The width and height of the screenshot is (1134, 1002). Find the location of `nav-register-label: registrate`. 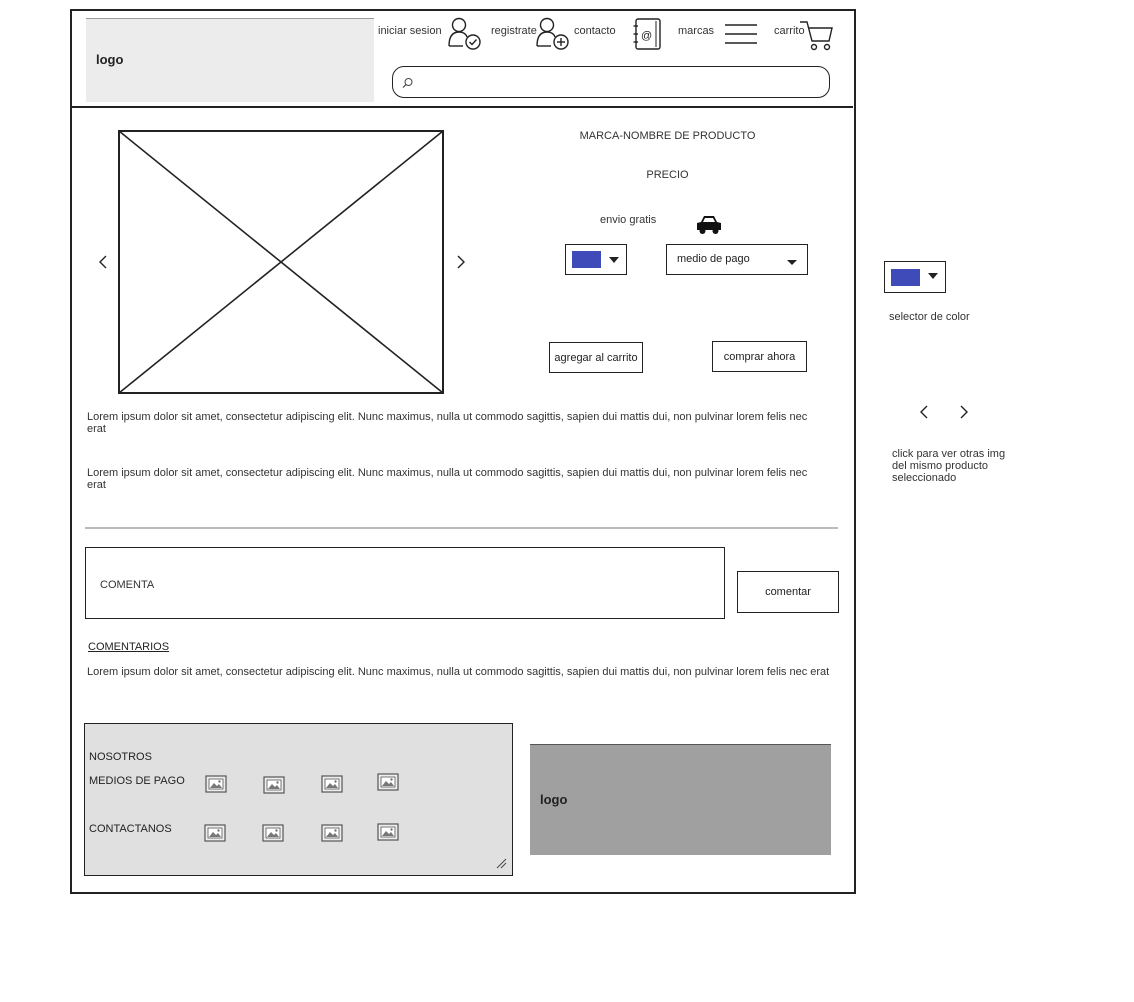

nav-register-label: registrate is located at coordinates (514, 31).